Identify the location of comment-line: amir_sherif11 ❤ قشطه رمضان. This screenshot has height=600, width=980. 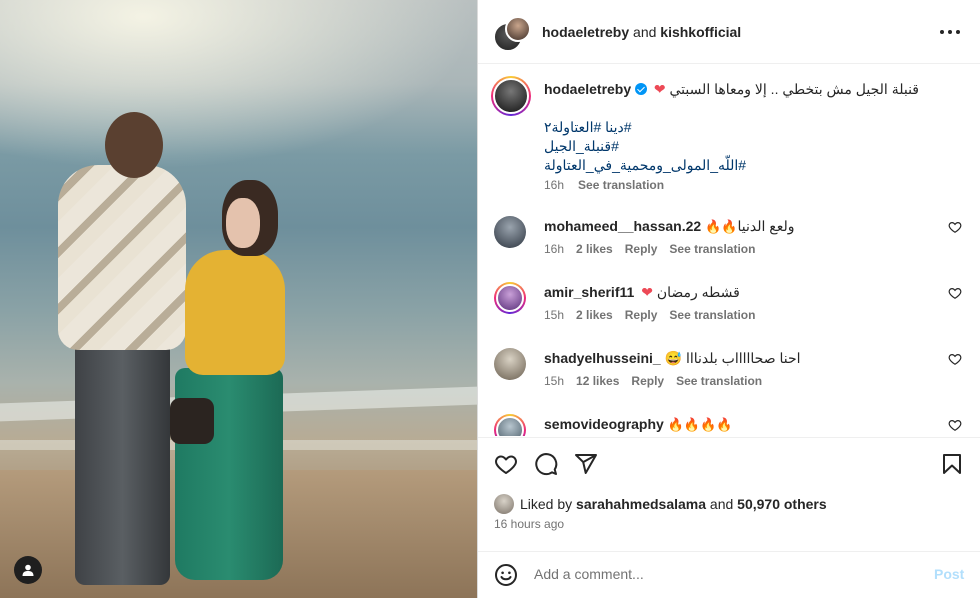
(642, 292).